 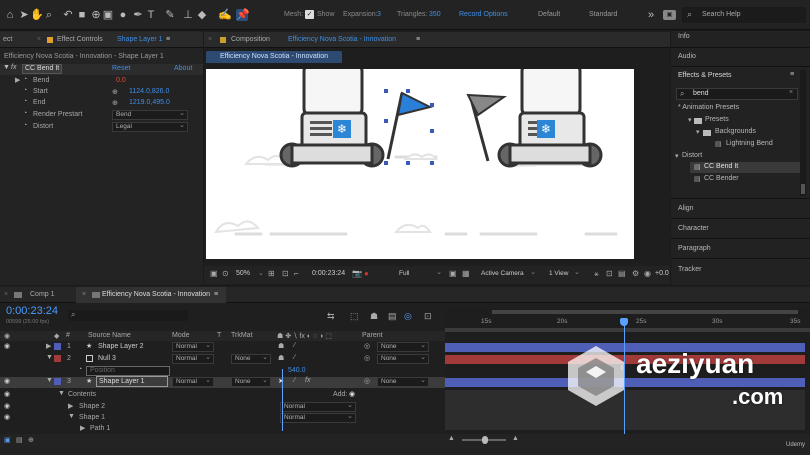 I want to click on audio-panel-tab: Audio, so click(x=687, y=56).